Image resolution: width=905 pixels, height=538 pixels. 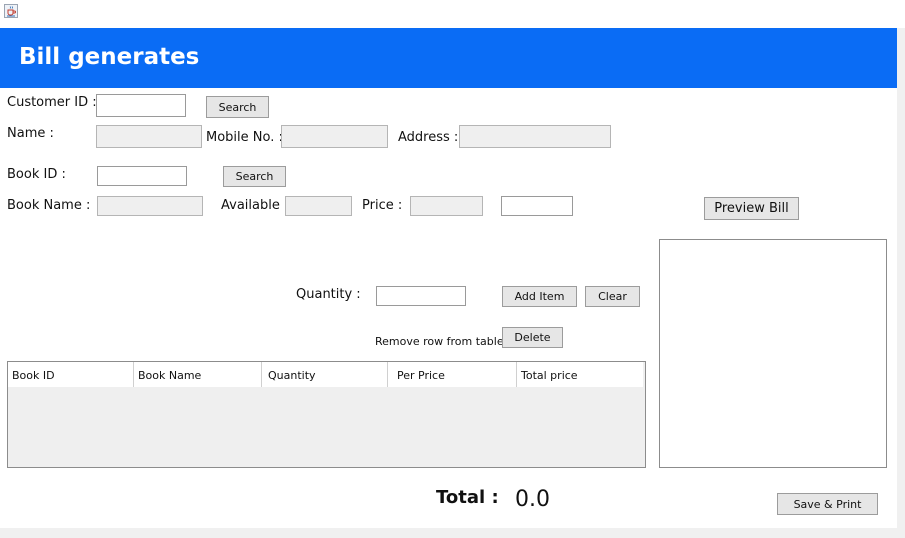 What do you see at coordinates (439, 341) in the screenshot?
I see `remove-row-label: Remove row from table` at bounding box center [439, 341].